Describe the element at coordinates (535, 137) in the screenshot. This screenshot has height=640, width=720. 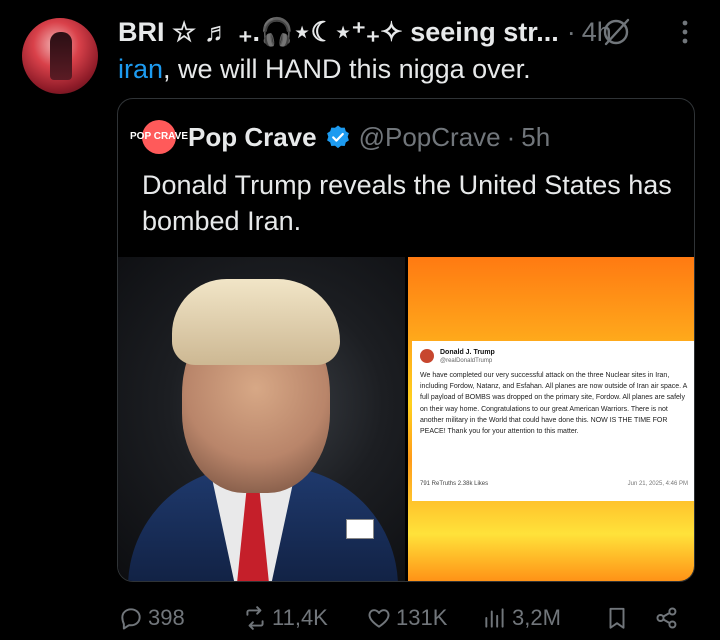
I see `quoted-tweet-time: 5h` at that location.